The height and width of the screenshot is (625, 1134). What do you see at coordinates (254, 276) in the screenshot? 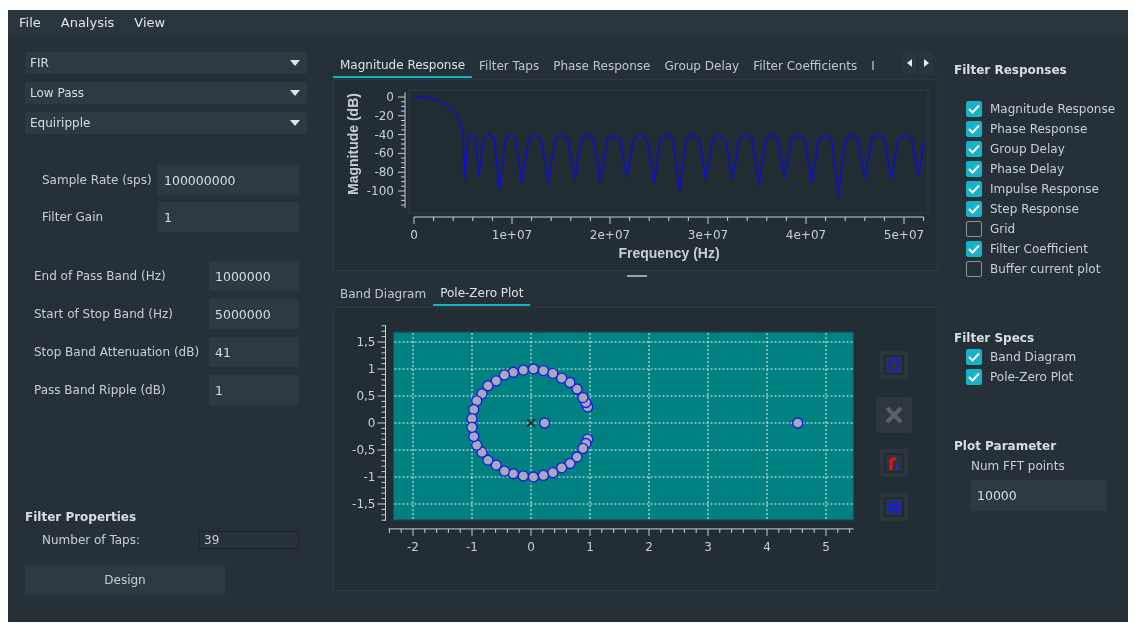
I see `input-field: 1000000` at bounding box center [254, 276].